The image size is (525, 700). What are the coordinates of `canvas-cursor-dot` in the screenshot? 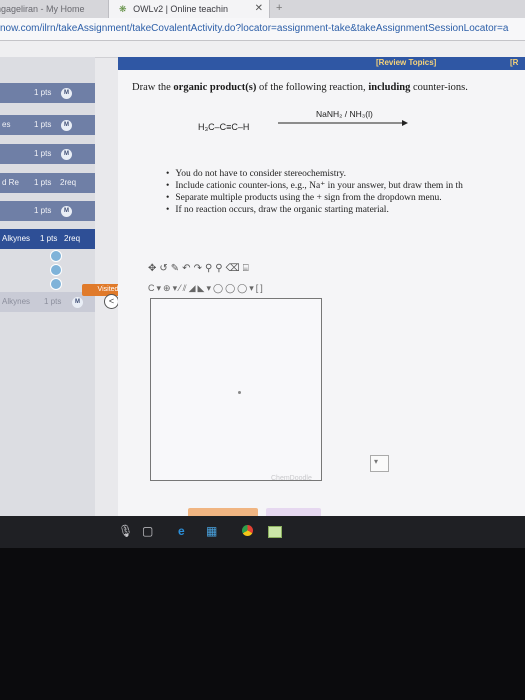 It's located at (239, 392).